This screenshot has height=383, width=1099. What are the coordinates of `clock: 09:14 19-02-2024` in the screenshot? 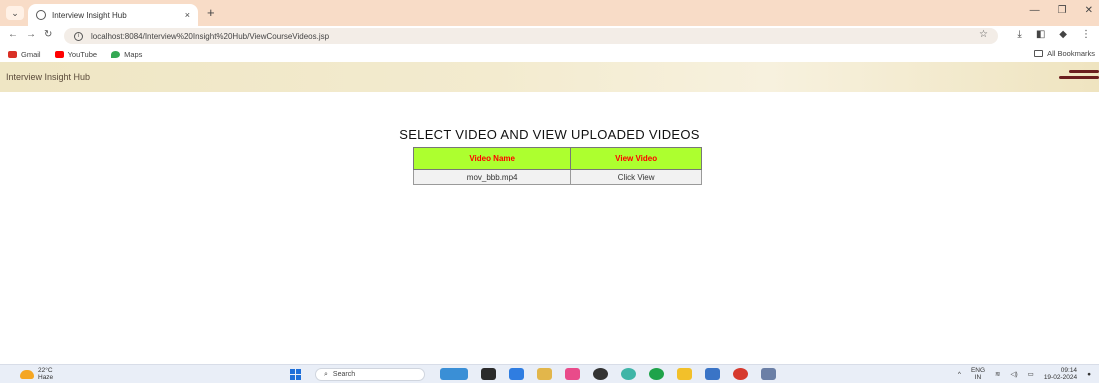 It's located at (1060, 374).